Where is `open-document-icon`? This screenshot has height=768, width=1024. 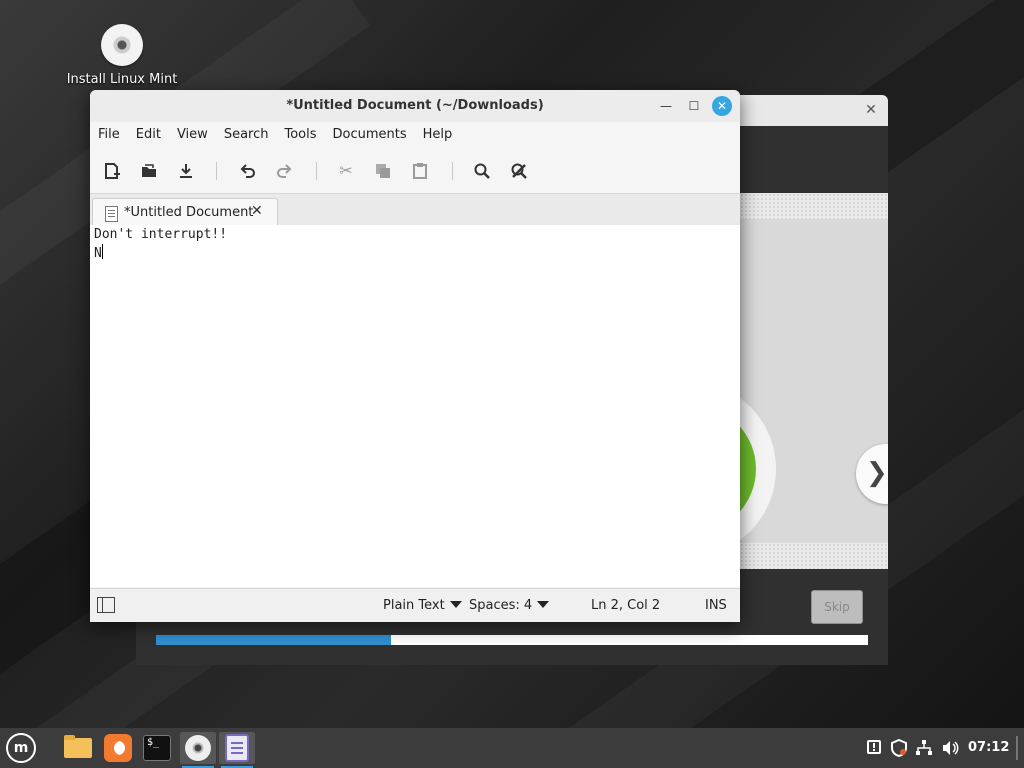
open-document-icon is located at coordinates (149, 170).